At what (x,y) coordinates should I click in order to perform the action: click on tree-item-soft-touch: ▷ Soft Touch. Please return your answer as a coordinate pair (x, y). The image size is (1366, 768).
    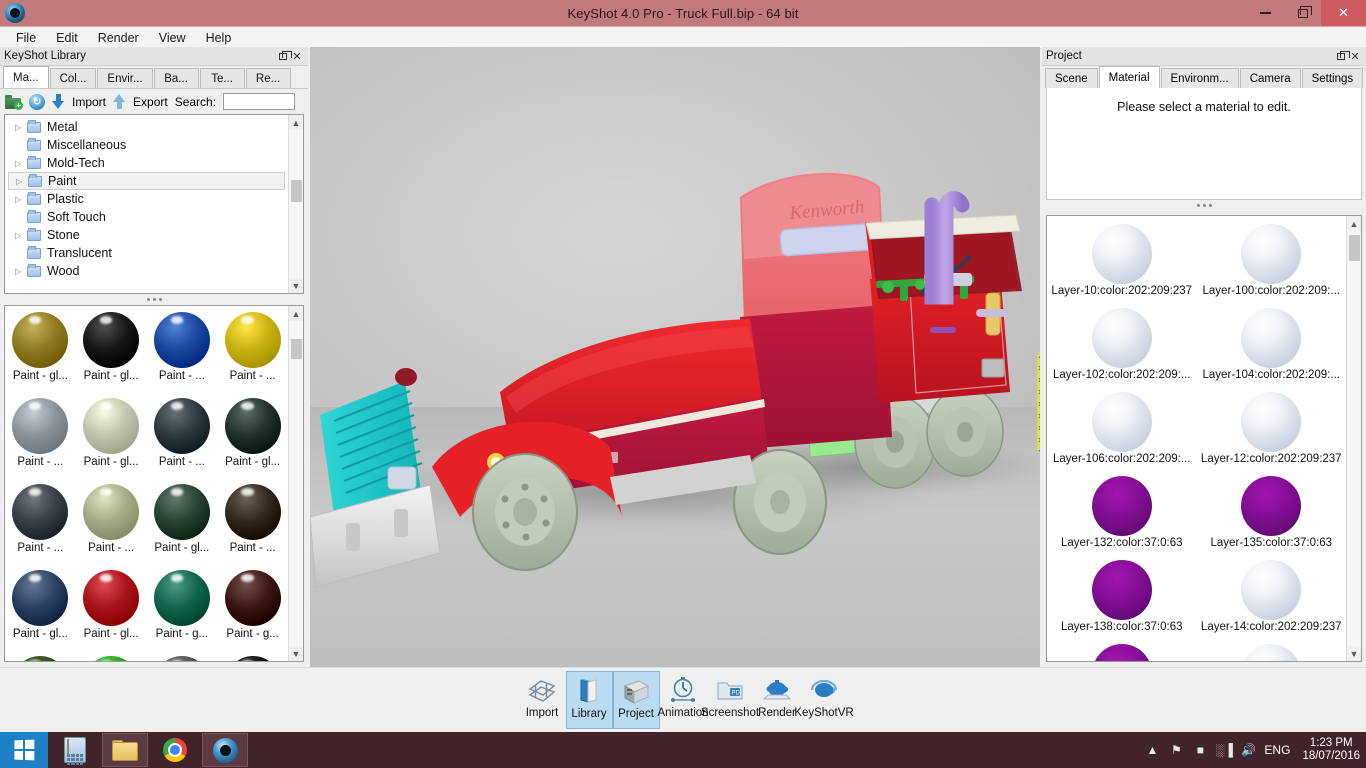
    Looking at the image, I should click on (146, 217).